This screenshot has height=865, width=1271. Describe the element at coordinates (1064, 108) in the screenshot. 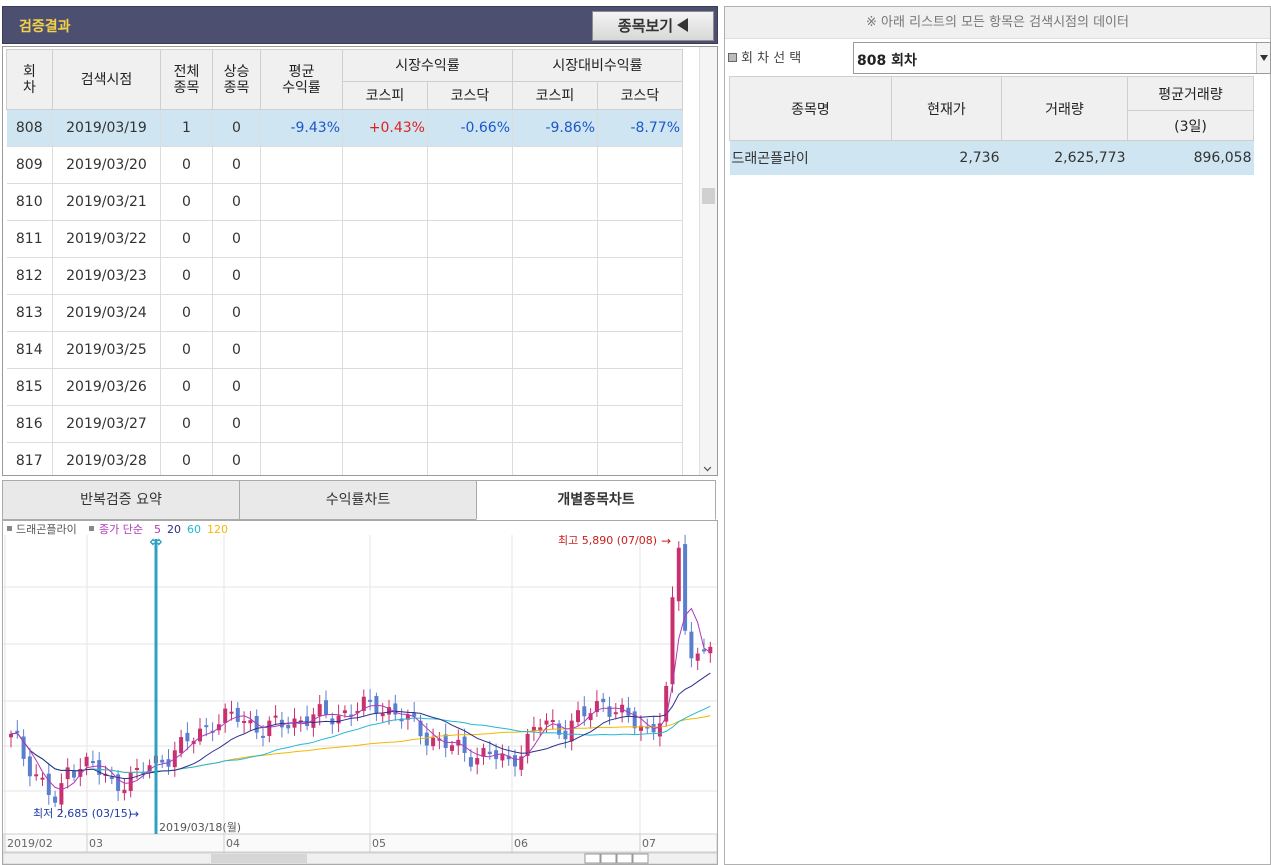

I see `col-volume: 거래량` at that location.